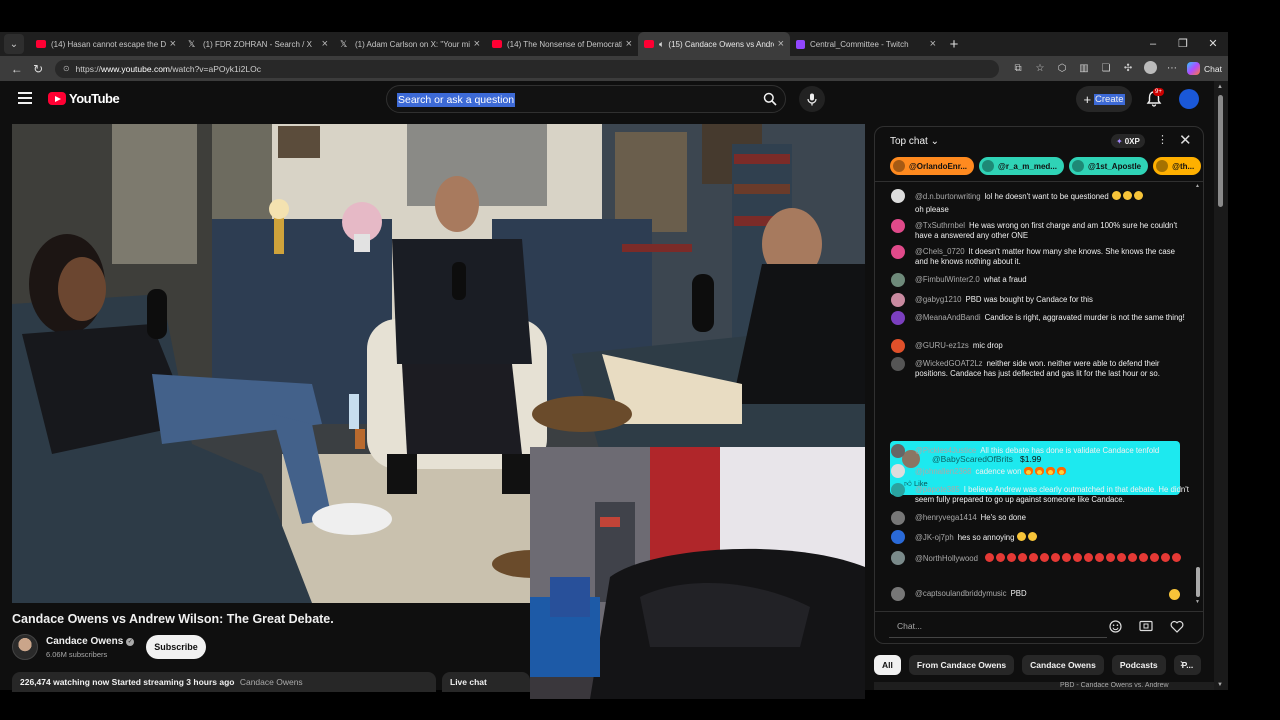  Describe the element at coordinates (1039, 537) in the screenshot. I see `chat-message: @JK-oj7ph hes so annoying` at that location.